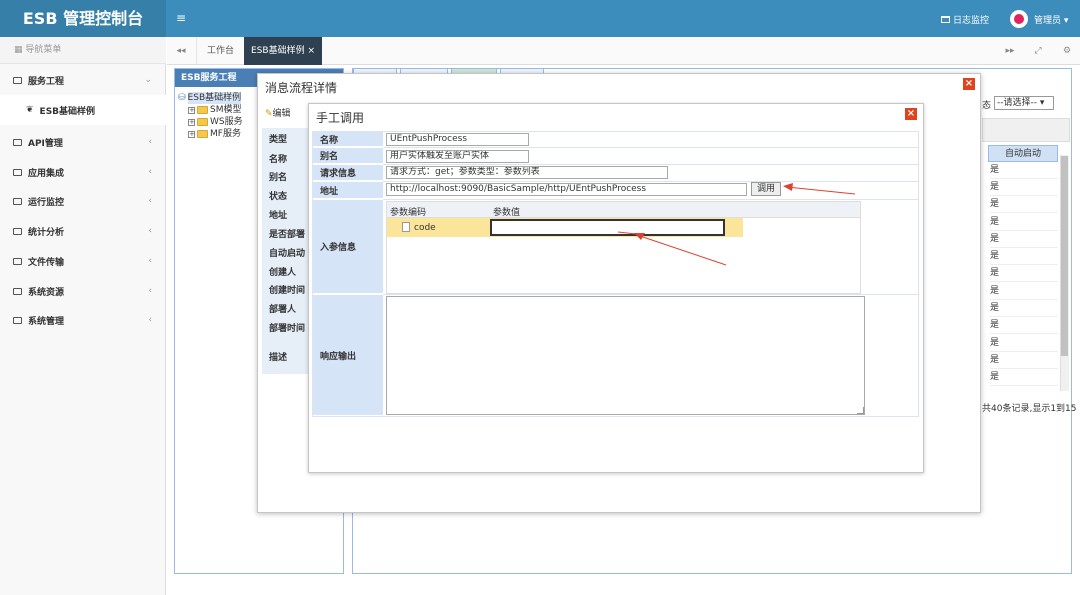 This screenshot has width=1080, height=595. I want to click on arrow-to-call-button, so click(819, 189).